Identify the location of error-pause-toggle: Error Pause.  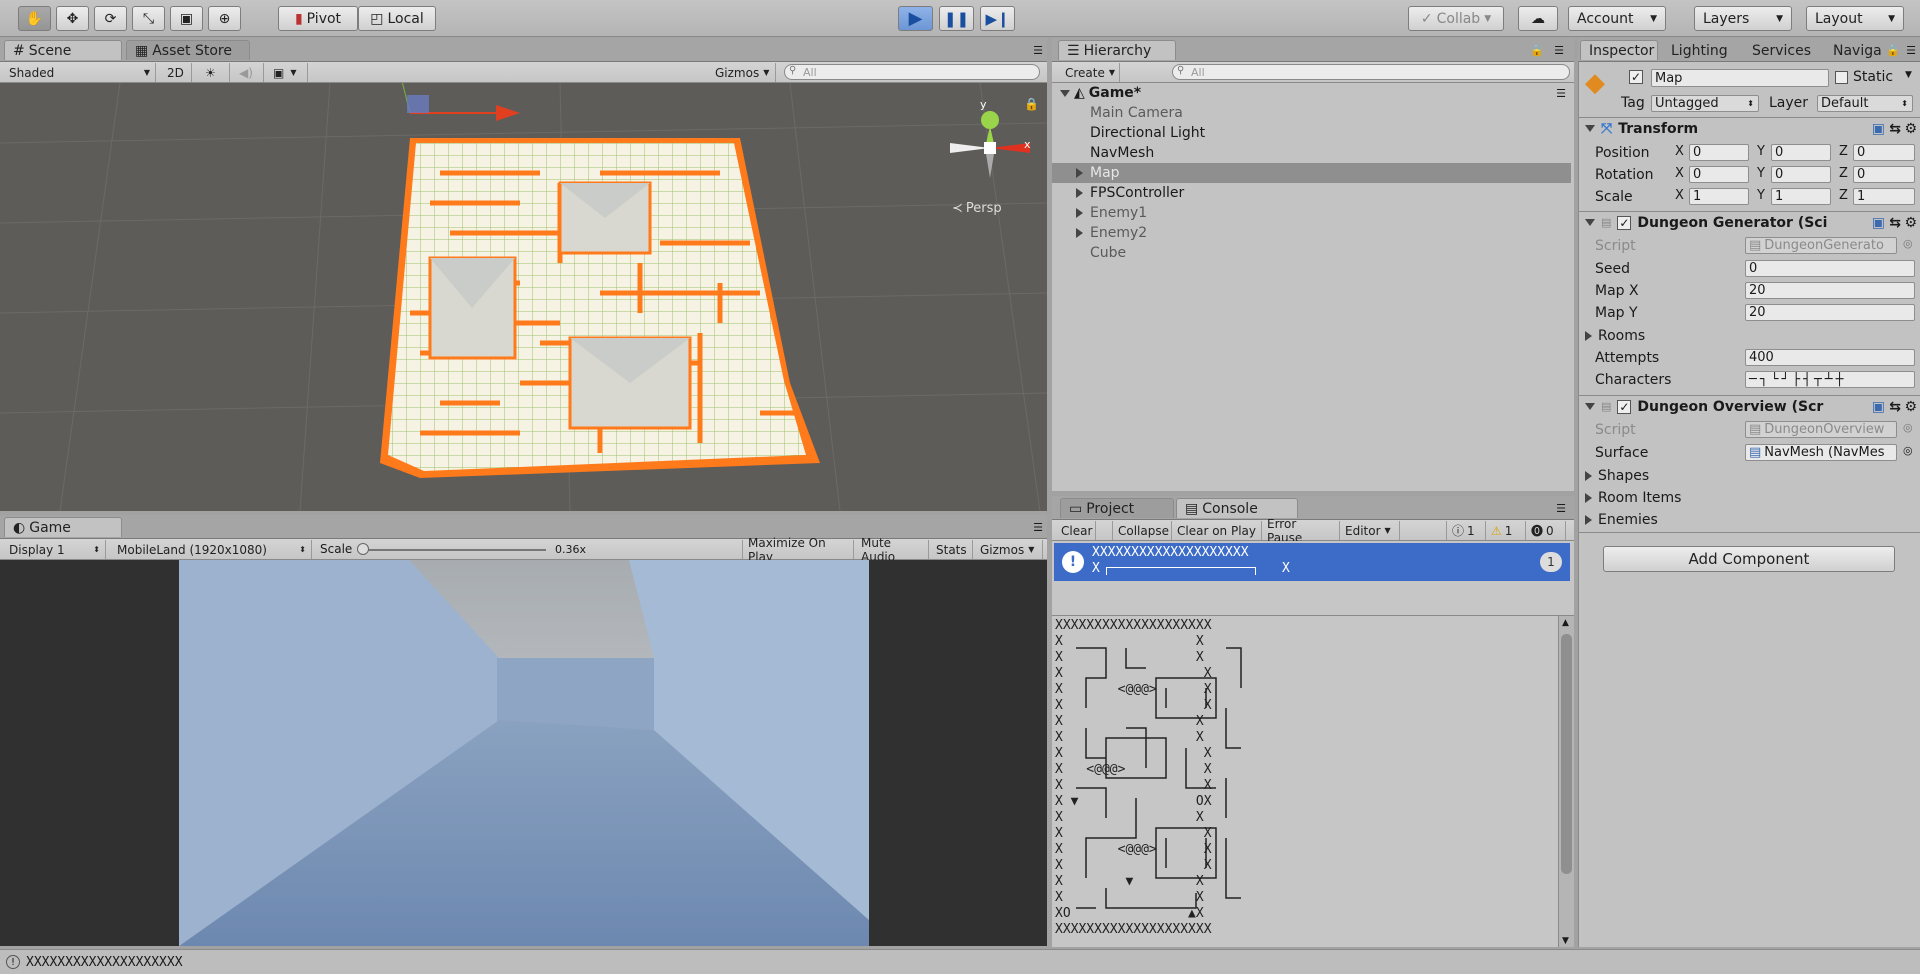
(1301, 531).